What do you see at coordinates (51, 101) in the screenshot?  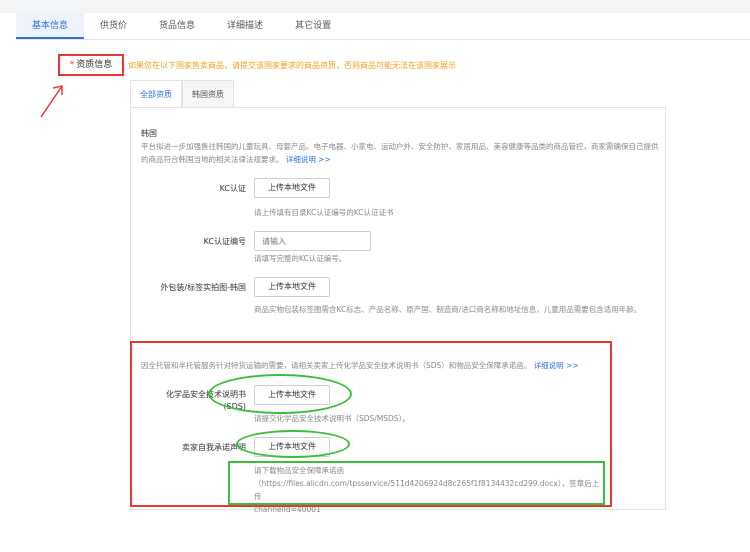 I see `annotation-arrow-icon` at bounding box center [51, 101].